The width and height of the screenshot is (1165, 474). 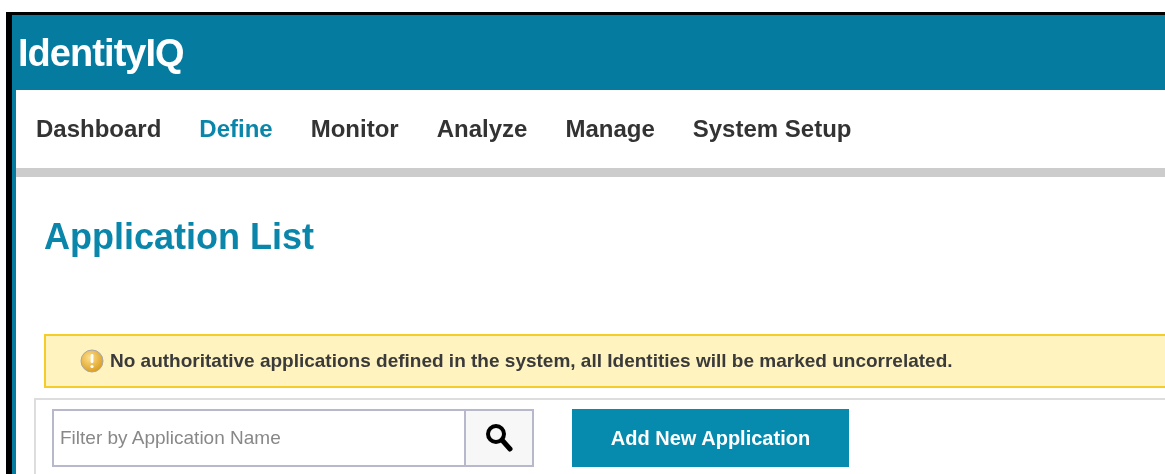 What do you see at coordinates (236, 129) in the screenshot?
I see `nav-tab: Define` at bounding box center [236, 129].